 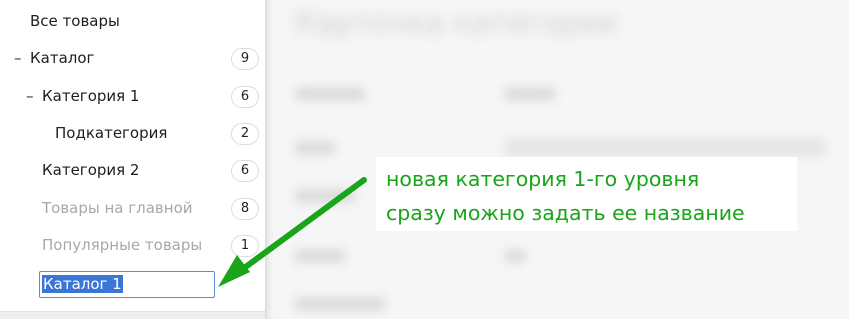 I want to click on annotation-line-2: сразу можно задать ее название, so click(x=565, y=213).